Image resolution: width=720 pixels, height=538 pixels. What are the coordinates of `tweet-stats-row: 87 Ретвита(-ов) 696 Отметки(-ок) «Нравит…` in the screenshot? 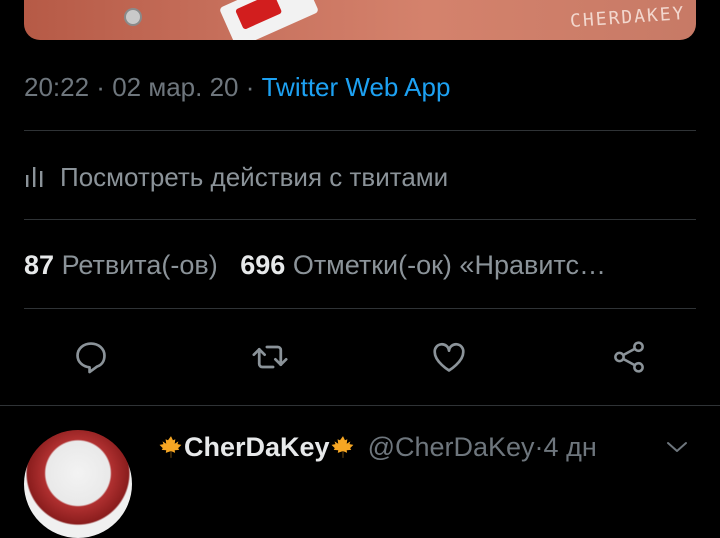 It's located at (360, 265).